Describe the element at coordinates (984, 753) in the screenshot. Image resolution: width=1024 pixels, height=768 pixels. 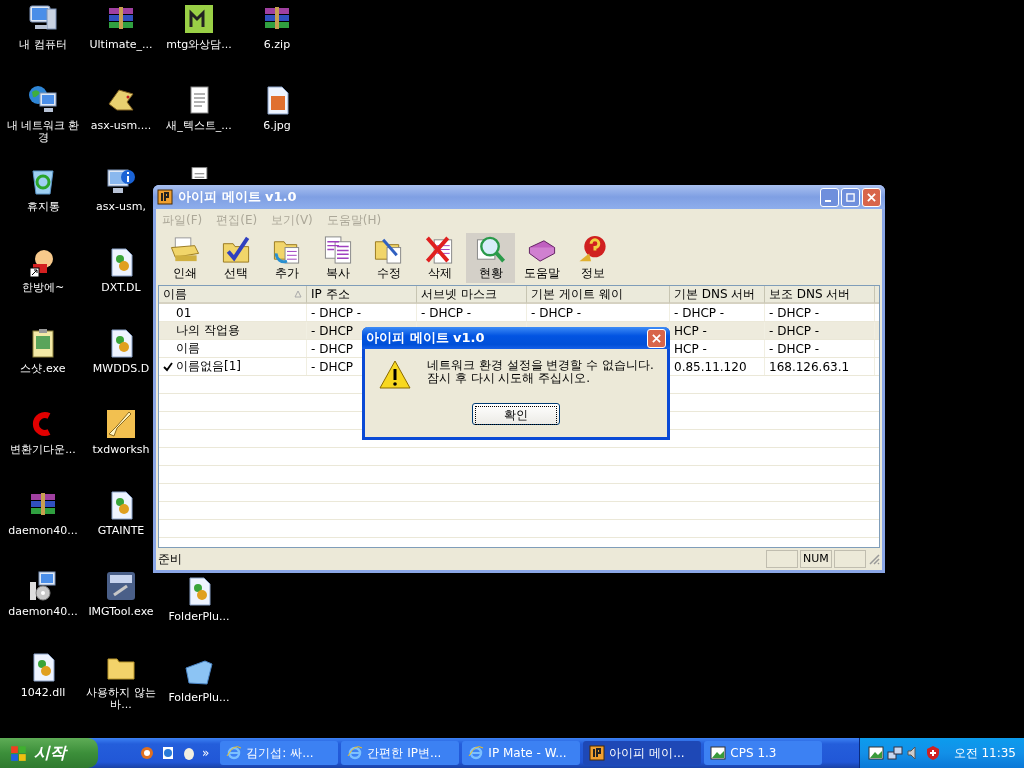
I see `clock: 오전 11:35` at that location.